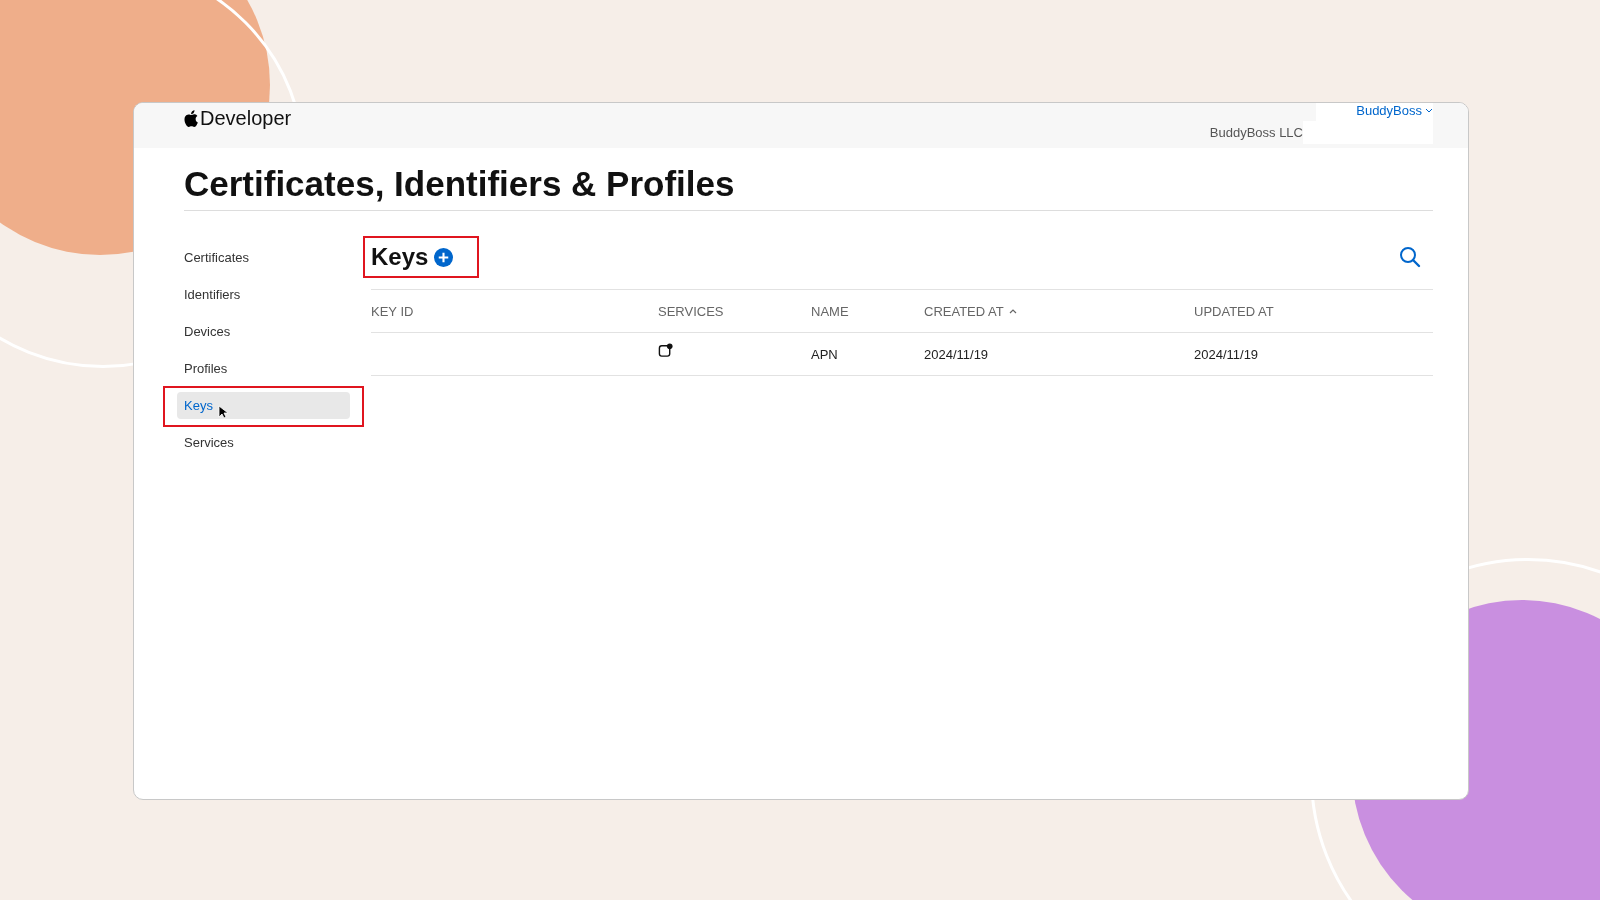 This screenshot has height=900, width=1600. What do you see at coordinates (964, 311) in the screenshot?
I see `column-header: CREATED AT` at bounding box center [964, 311].